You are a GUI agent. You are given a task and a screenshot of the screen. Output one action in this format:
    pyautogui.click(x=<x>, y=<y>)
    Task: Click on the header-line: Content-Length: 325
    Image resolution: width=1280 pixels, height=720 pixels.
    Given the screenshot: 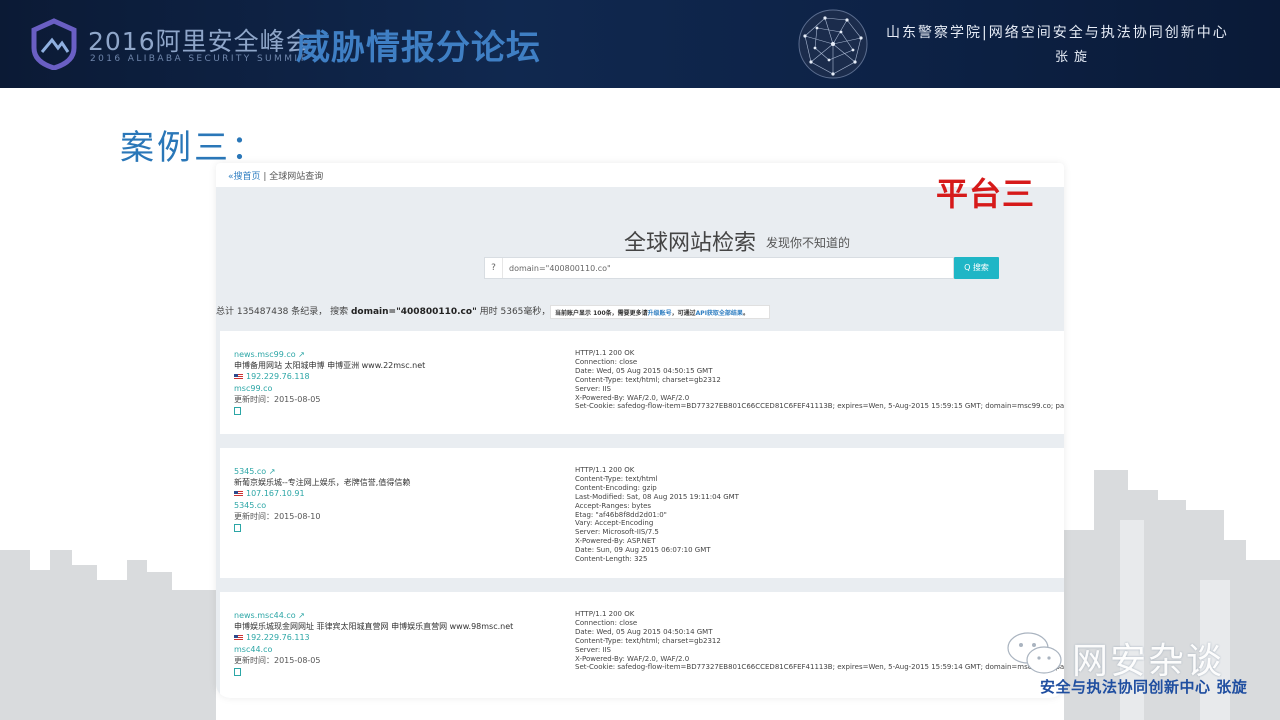 What is the action you would take?
    pyautogui.click(x=611, y=559)
    